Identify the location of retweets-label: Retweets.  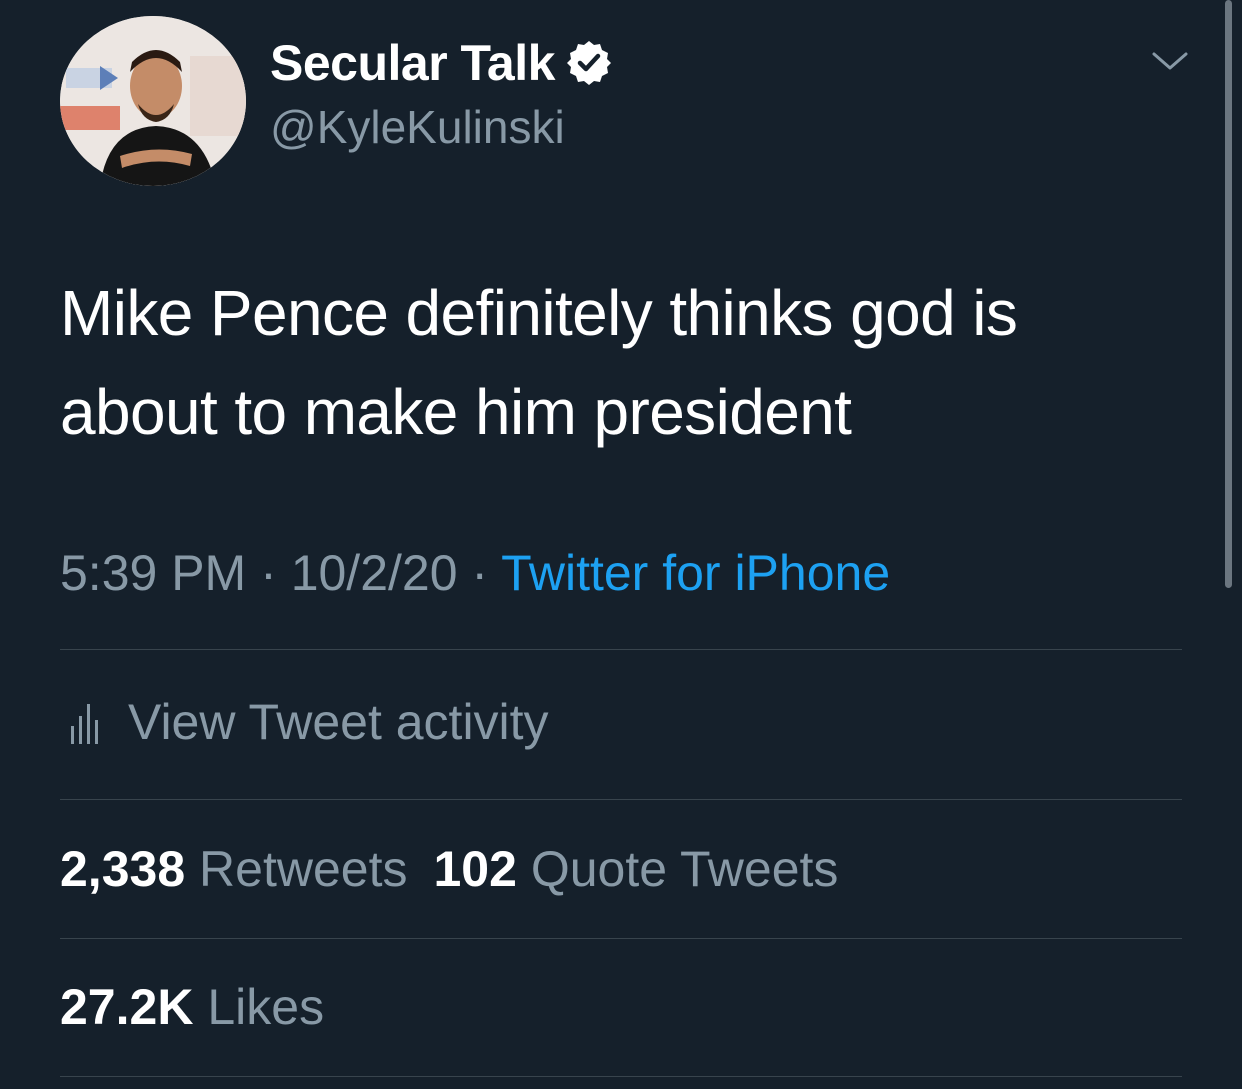
(303, 869).